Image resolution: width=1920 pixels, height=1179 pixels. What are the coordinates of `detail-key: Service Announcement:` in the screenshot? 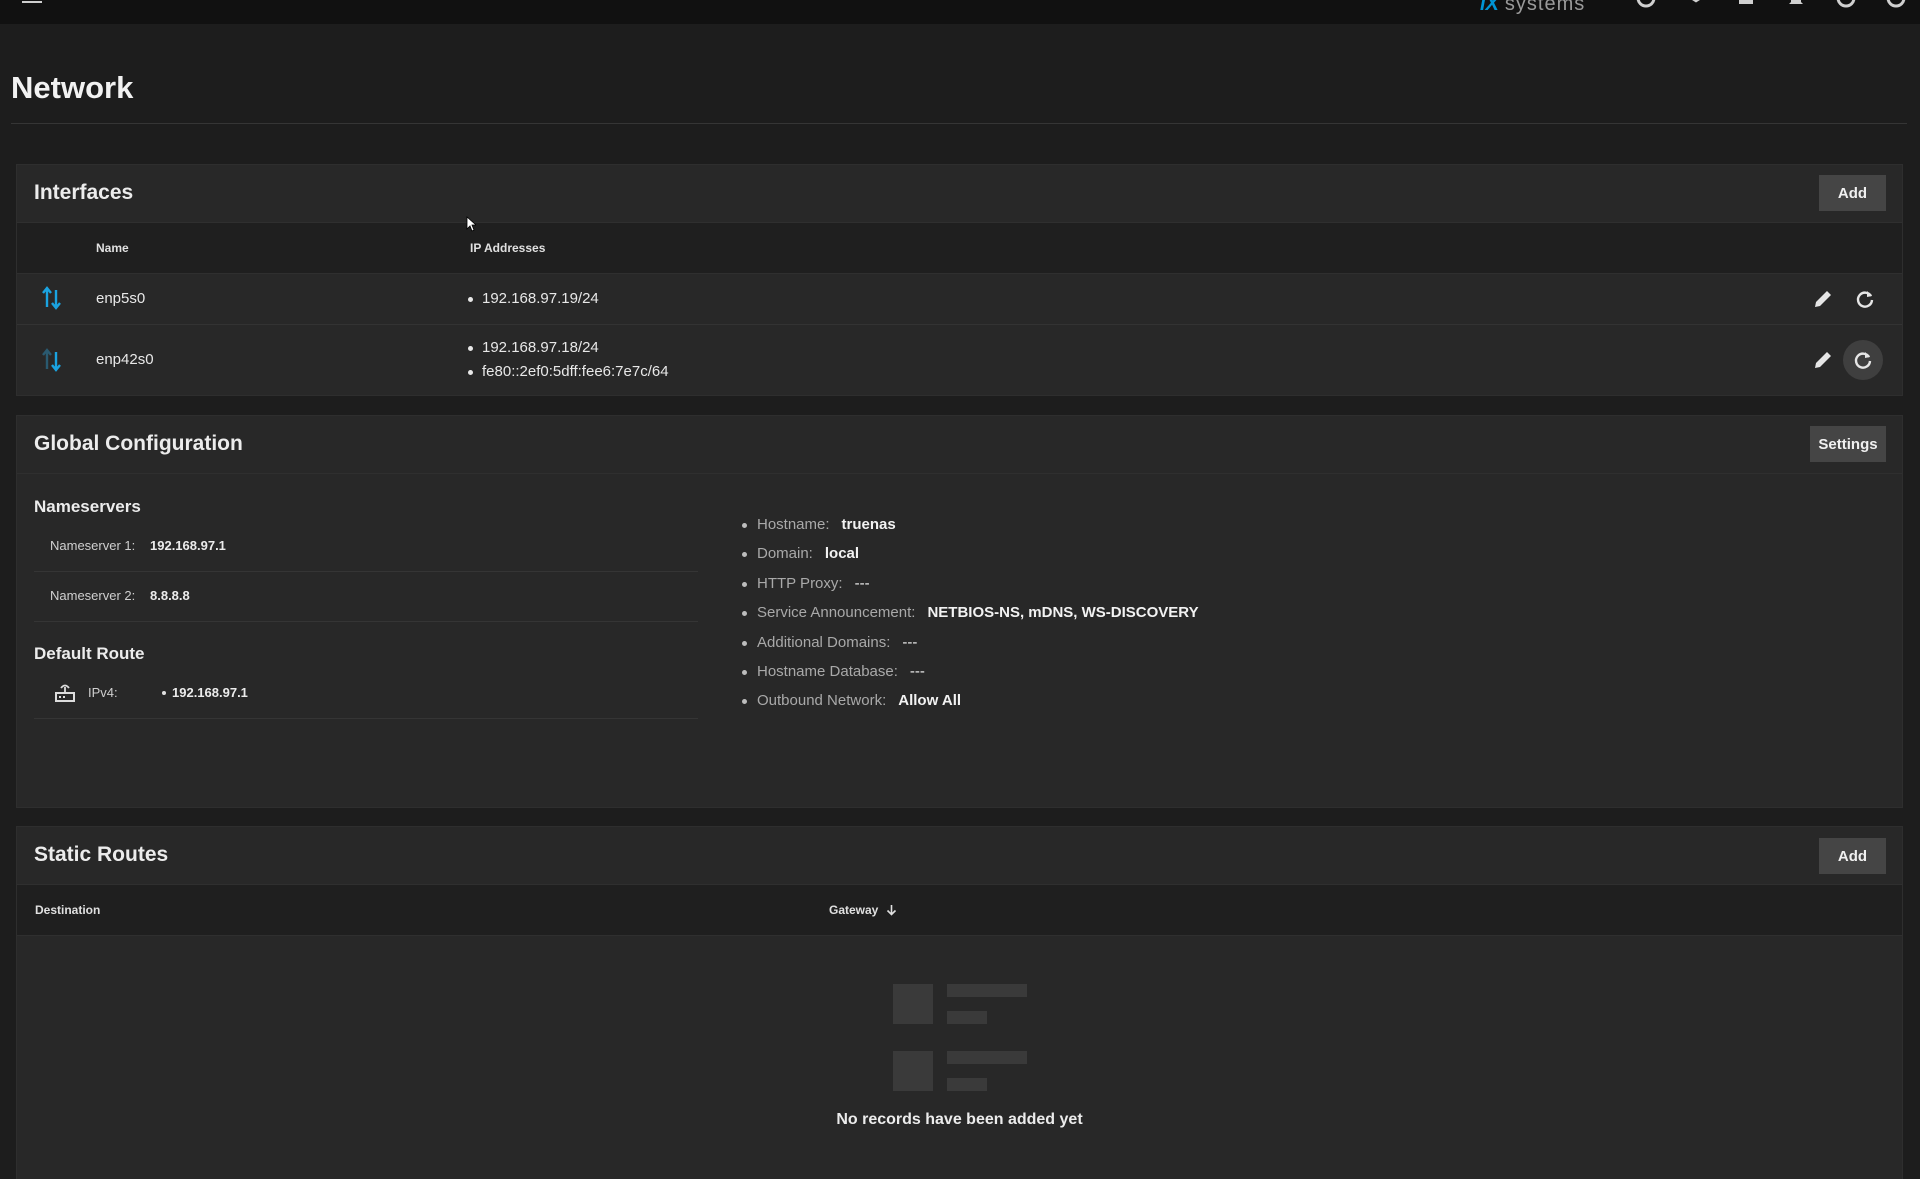 It's located at (836, 613).